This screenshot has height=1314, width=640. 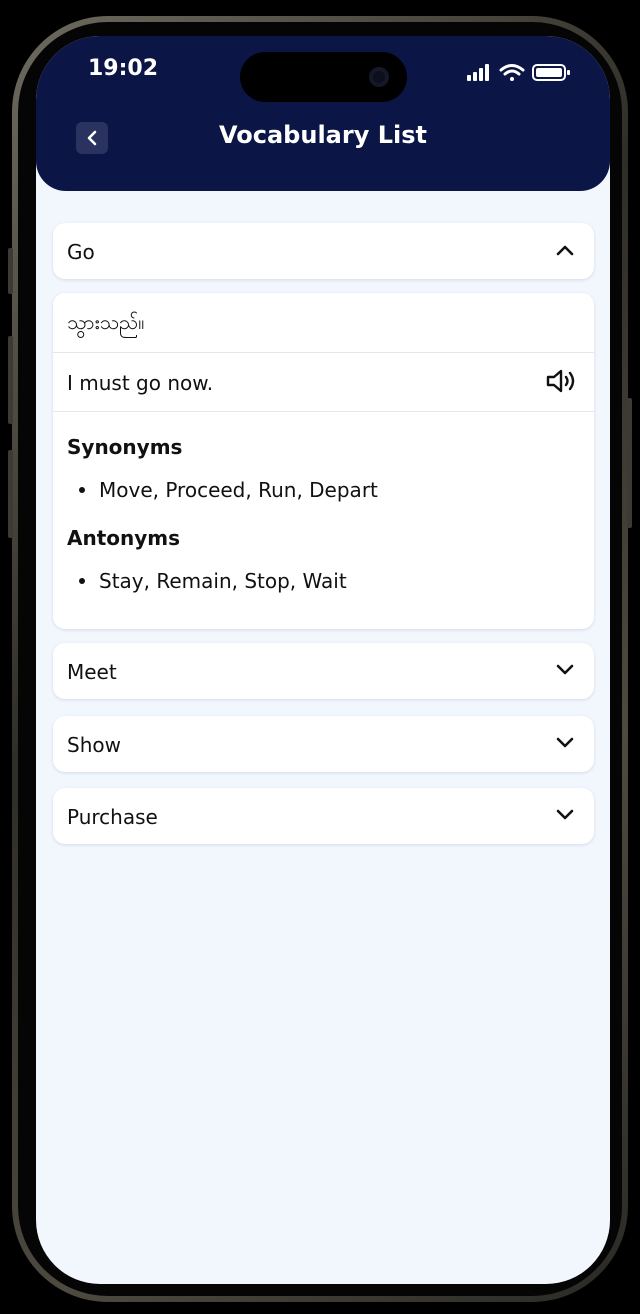 What do you see at coordinates (10, 494) in the screenshot?
I see `volume-down-button` at bounding box center [10, 494].